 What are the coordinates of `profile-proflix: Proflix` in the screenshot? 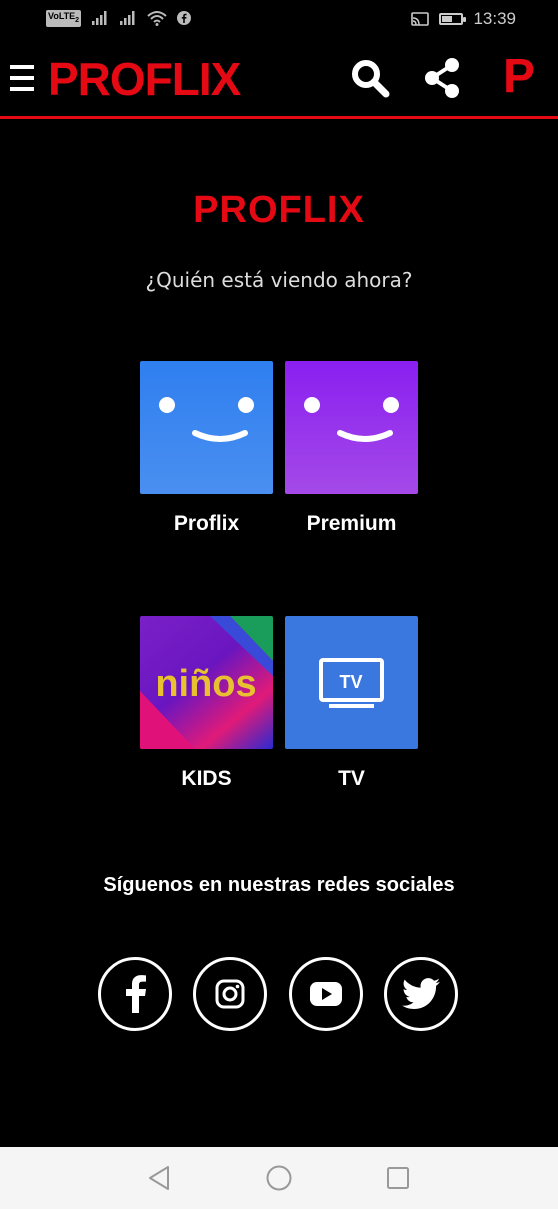 It's located at (206, 448).